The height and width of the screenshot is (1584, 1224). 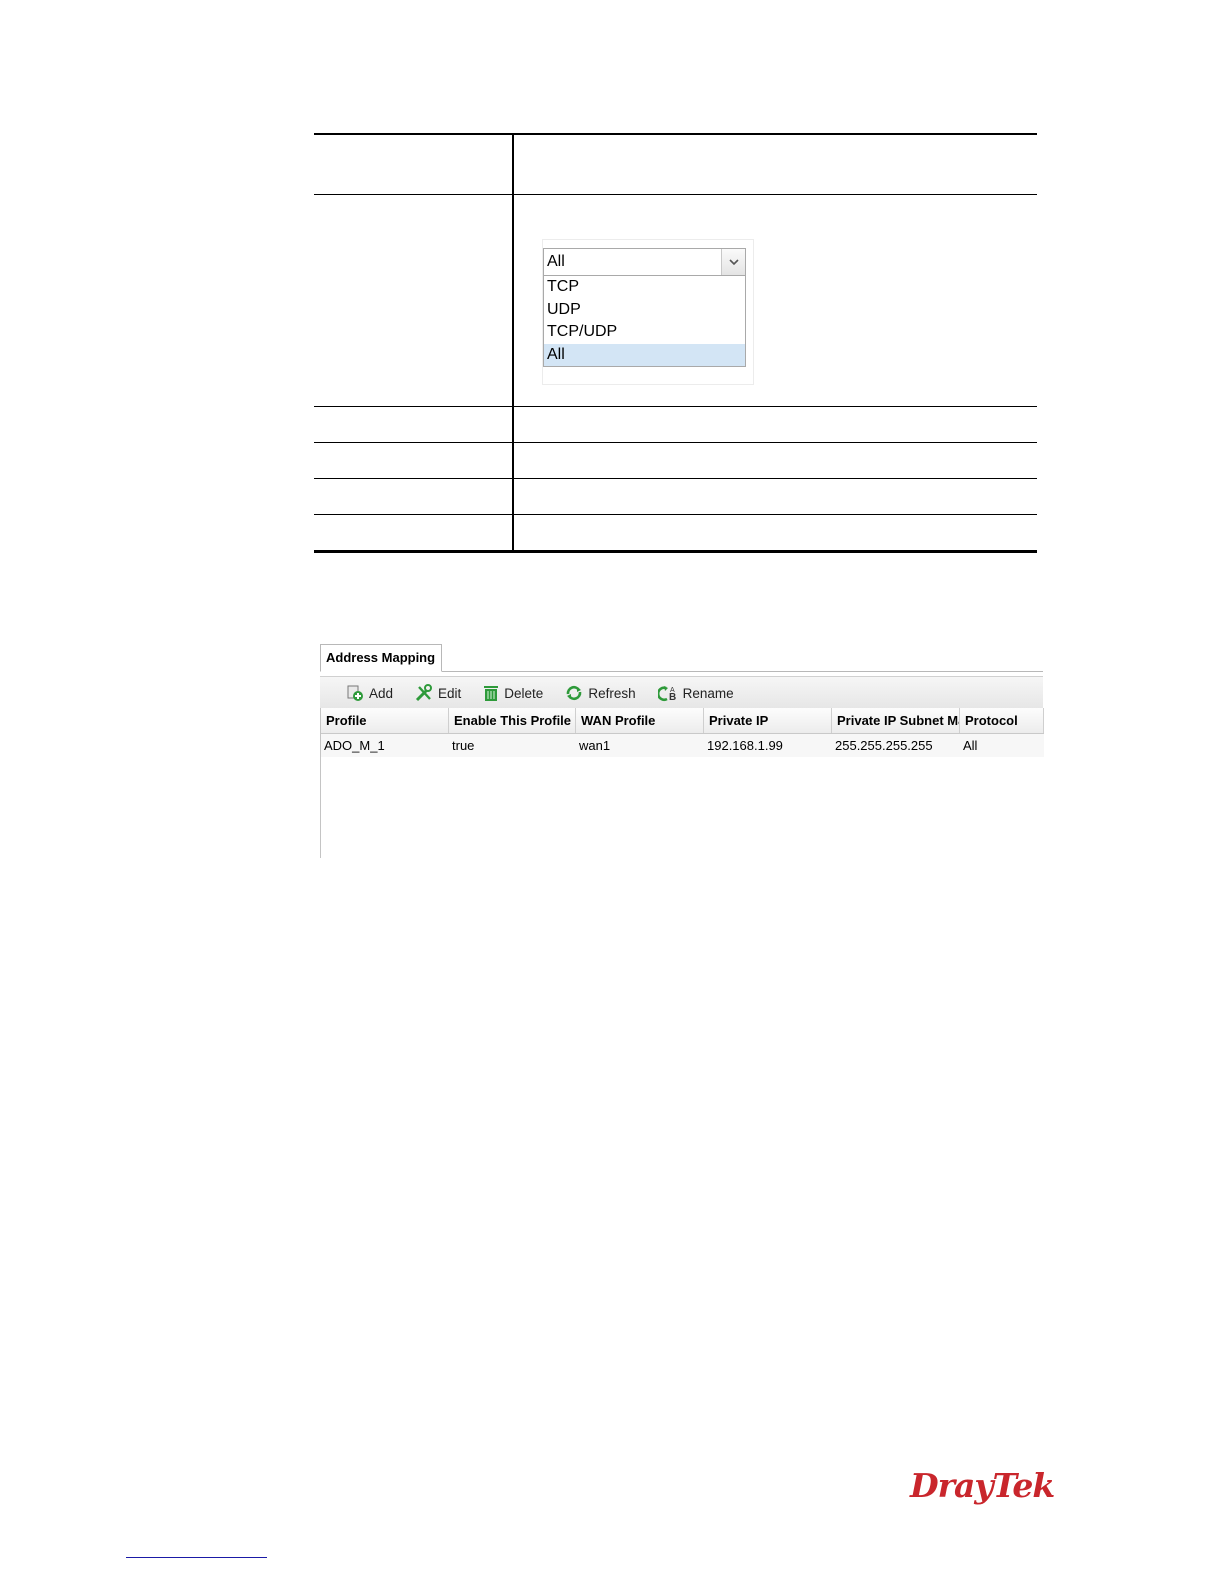 I want to click on rename-button: B A Rename, so click(x=695, y=693).